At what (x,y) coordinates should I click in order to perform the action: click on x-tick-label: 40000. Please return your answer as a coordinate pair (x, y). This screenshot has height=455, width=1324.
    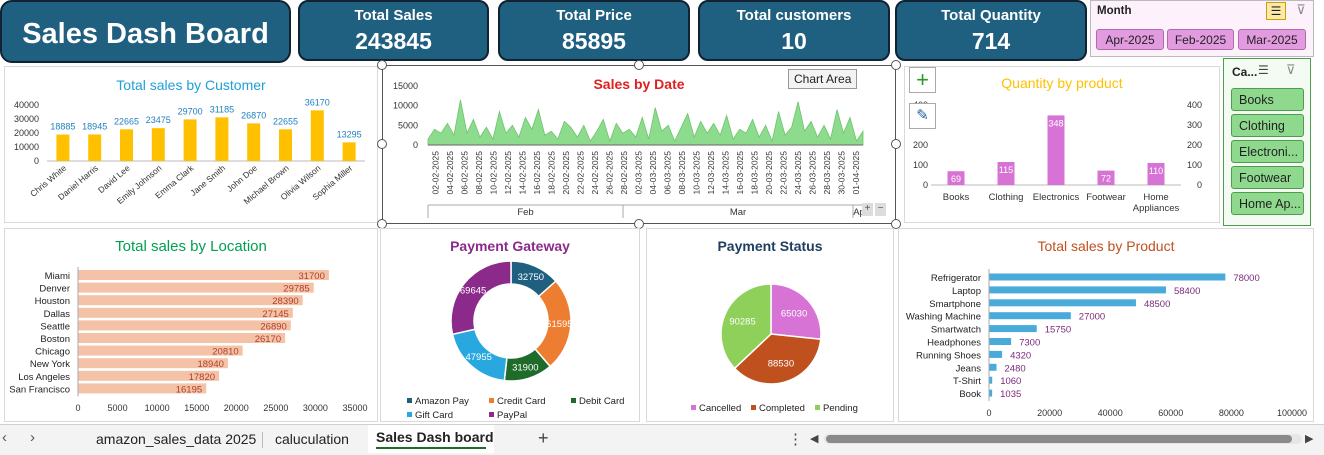
    Looking at the image, I should click on (1110, 413).